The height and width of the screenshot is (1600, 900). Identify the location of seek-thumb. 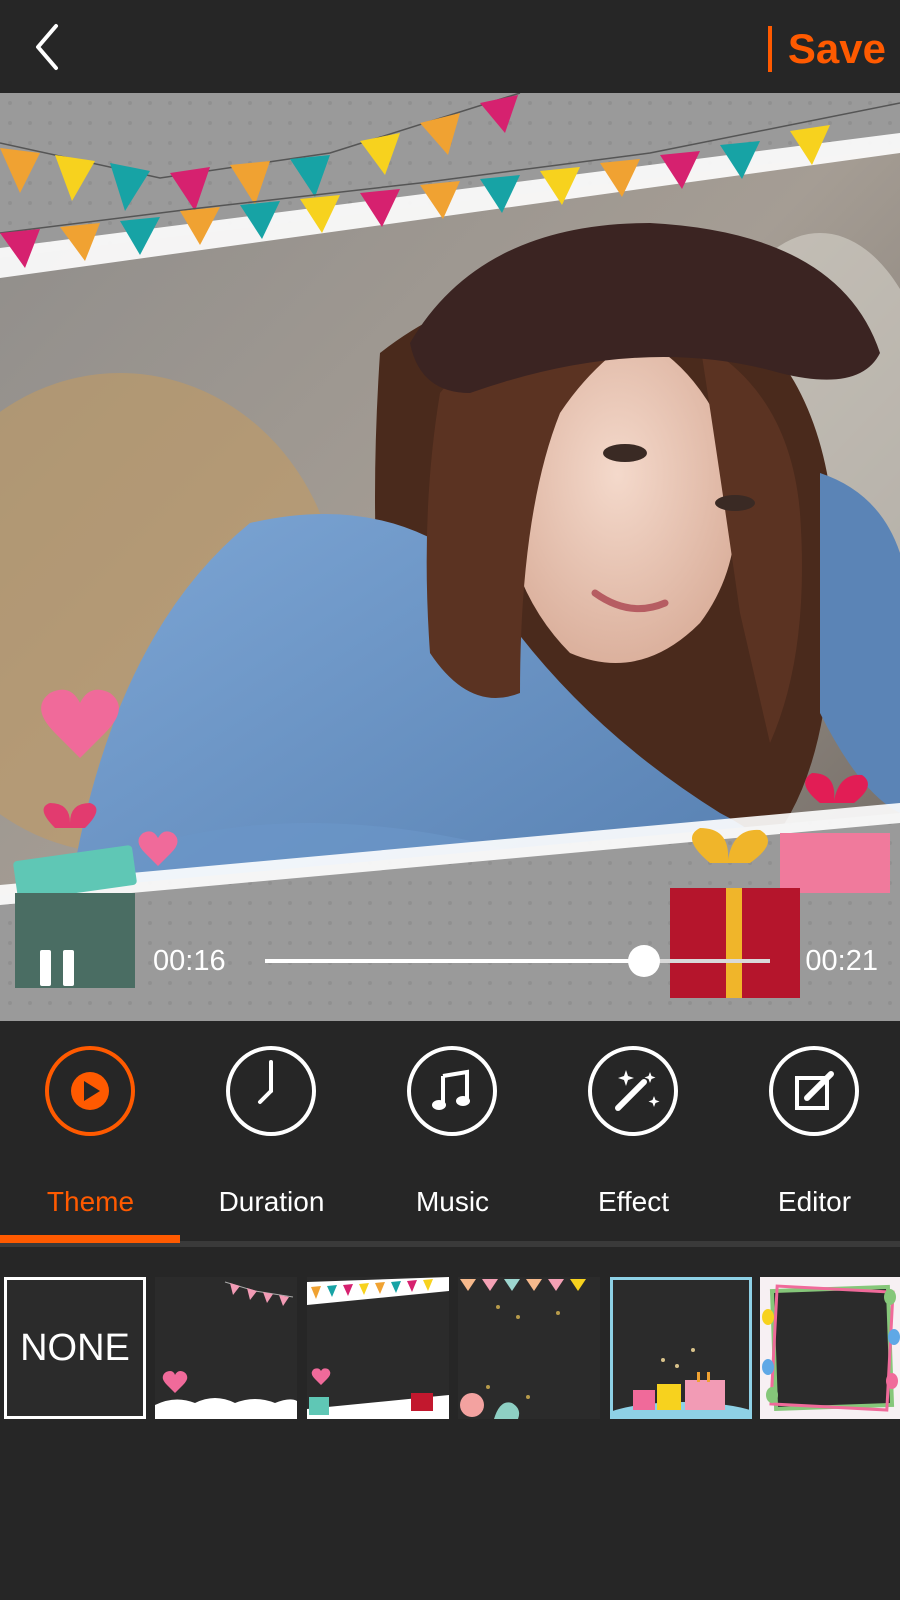
(643, 961).